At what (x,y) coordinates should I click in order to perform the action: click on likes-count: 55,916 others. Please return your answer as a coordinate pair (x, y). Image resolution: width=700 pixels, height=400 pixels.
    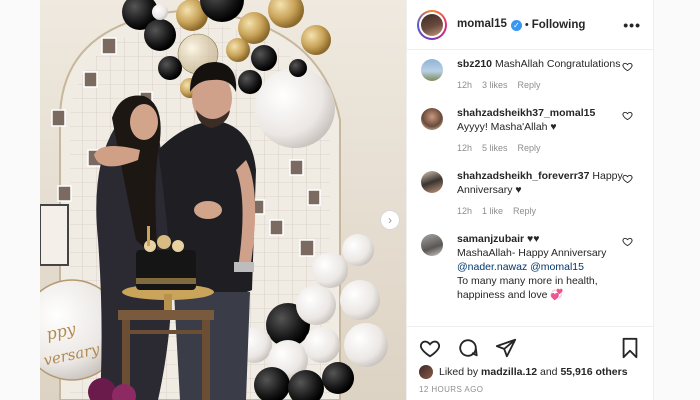
    Looking at the image, I should click on (593, 372).